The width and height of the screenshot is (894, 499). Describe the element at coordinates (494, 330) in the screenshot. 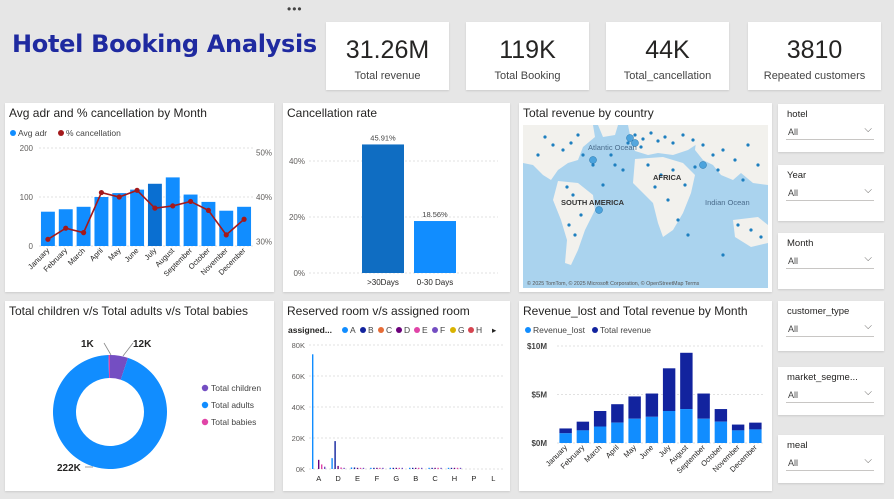

I see `legend-more-arrow: ▸` at that location.